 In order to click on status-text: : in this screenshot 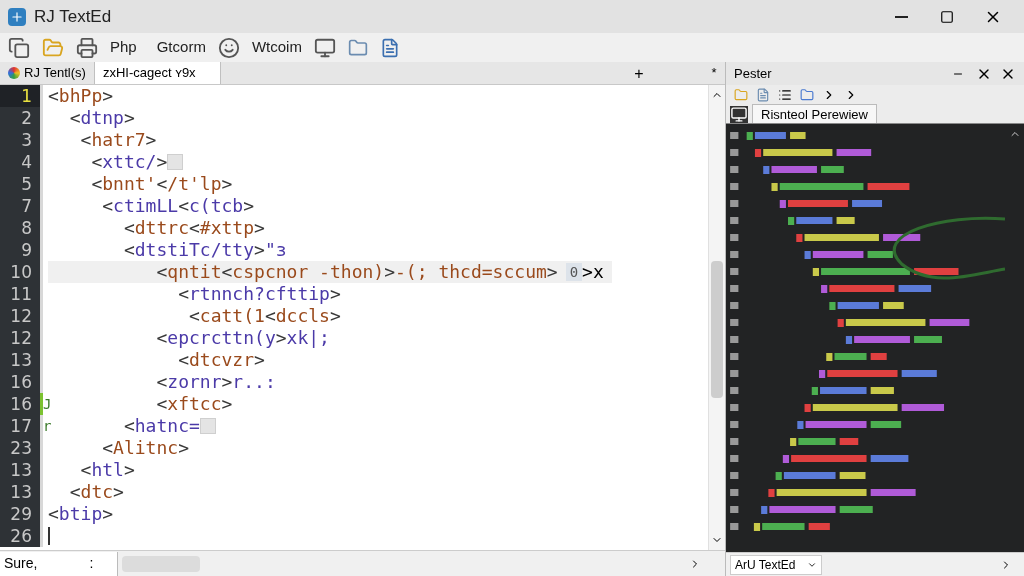, I will do `click(91, 563)`.